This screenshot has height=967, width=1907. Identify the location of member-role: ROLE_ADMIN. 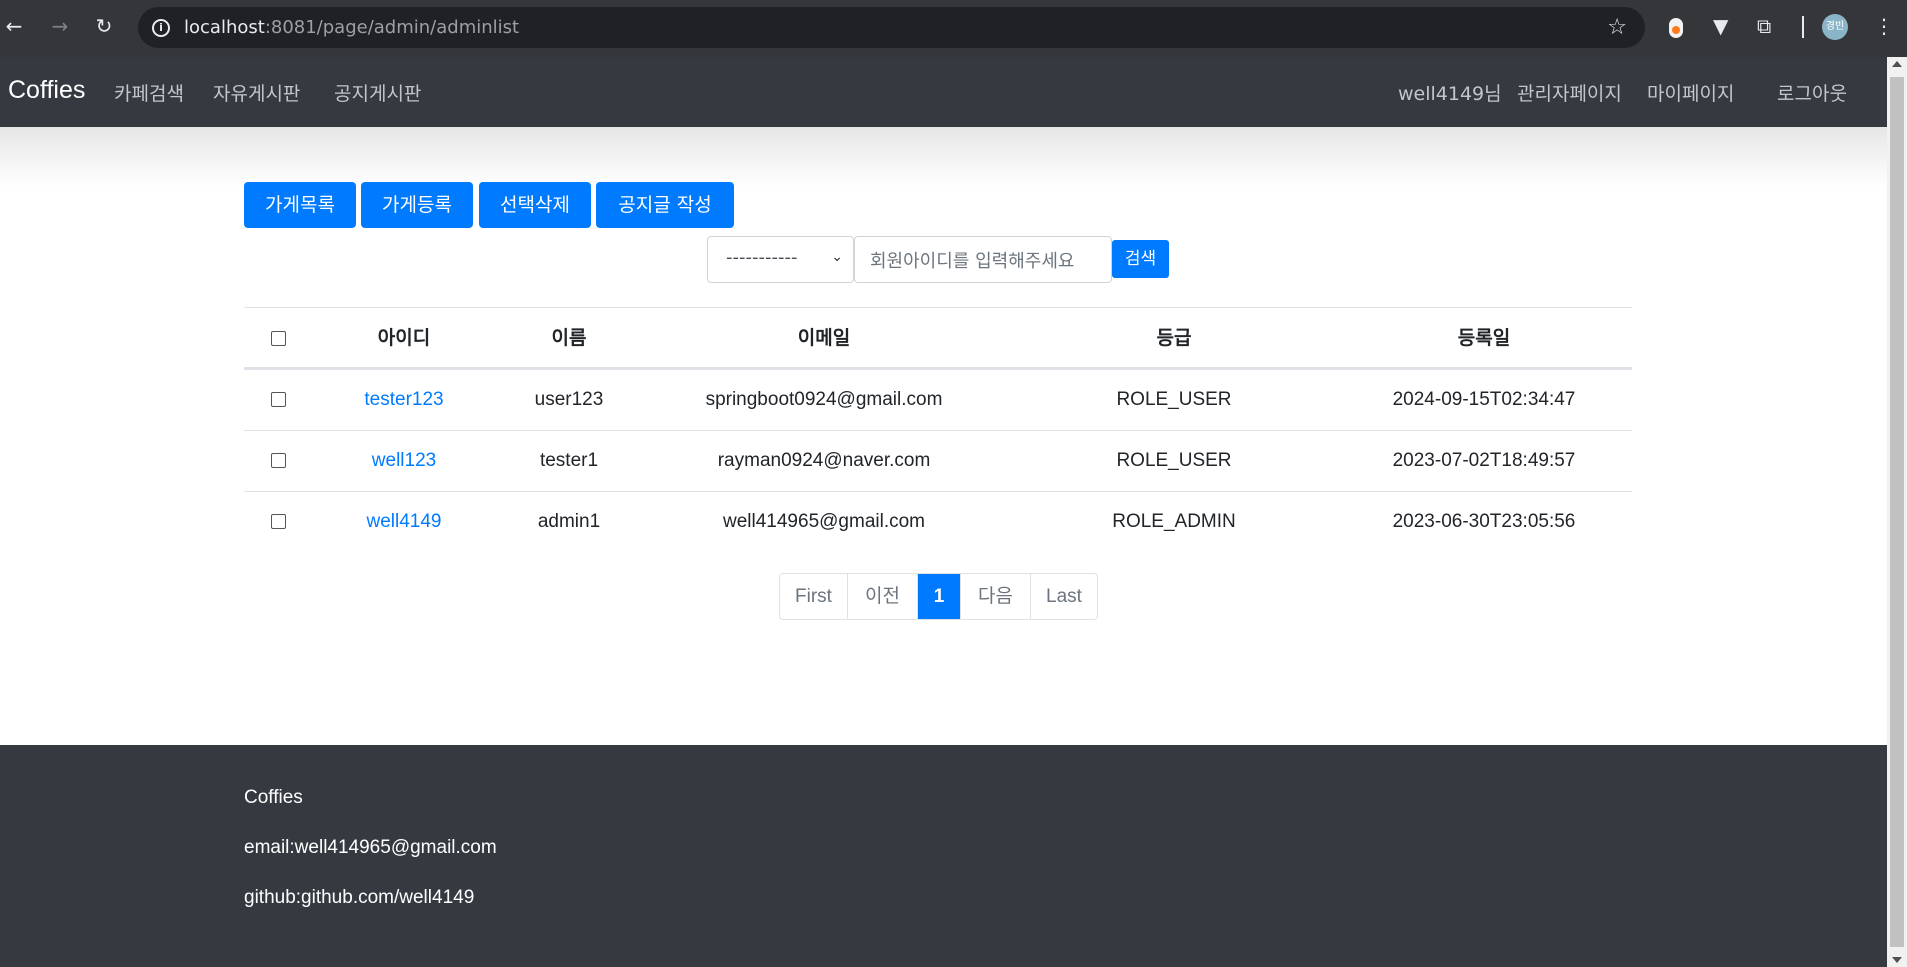
(1174, 521).